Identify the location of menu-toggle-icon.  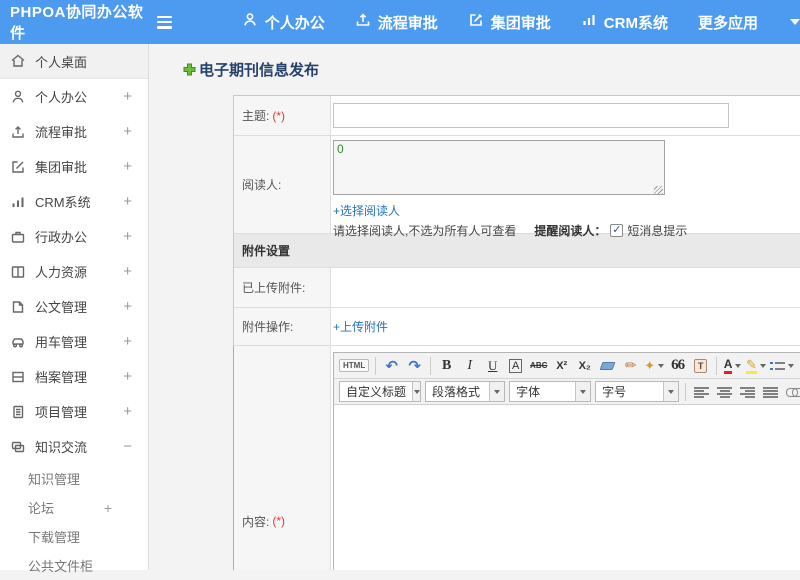
(164, 22).